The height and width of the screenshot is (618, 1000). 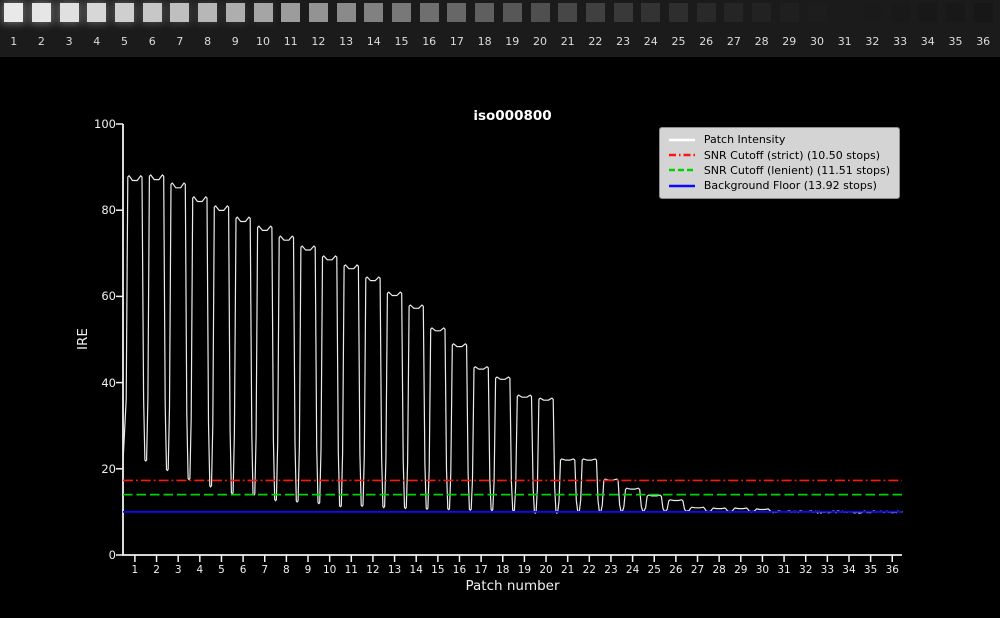 I want to click on patch-number-label: 5, so click(x=124, y=41).